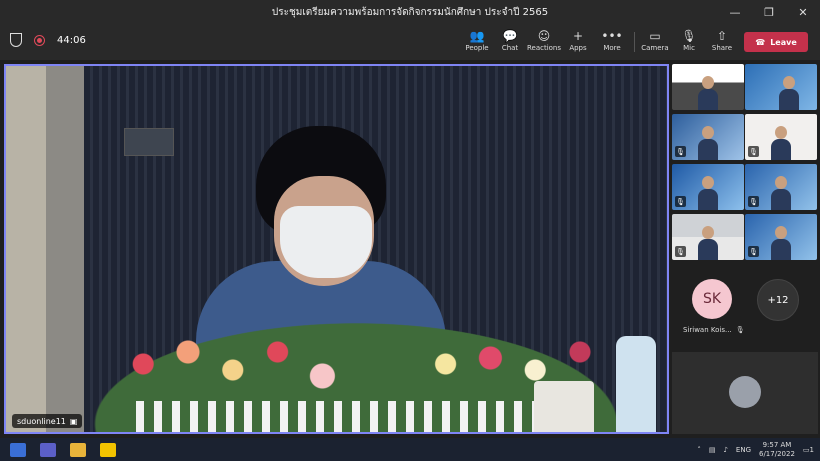 The width and height of the screenshot is (820, 461). What do you see at coordinates (712, 450) in the screenshot?
I see `network-icon: ▤` at bounding box center [712, 450].